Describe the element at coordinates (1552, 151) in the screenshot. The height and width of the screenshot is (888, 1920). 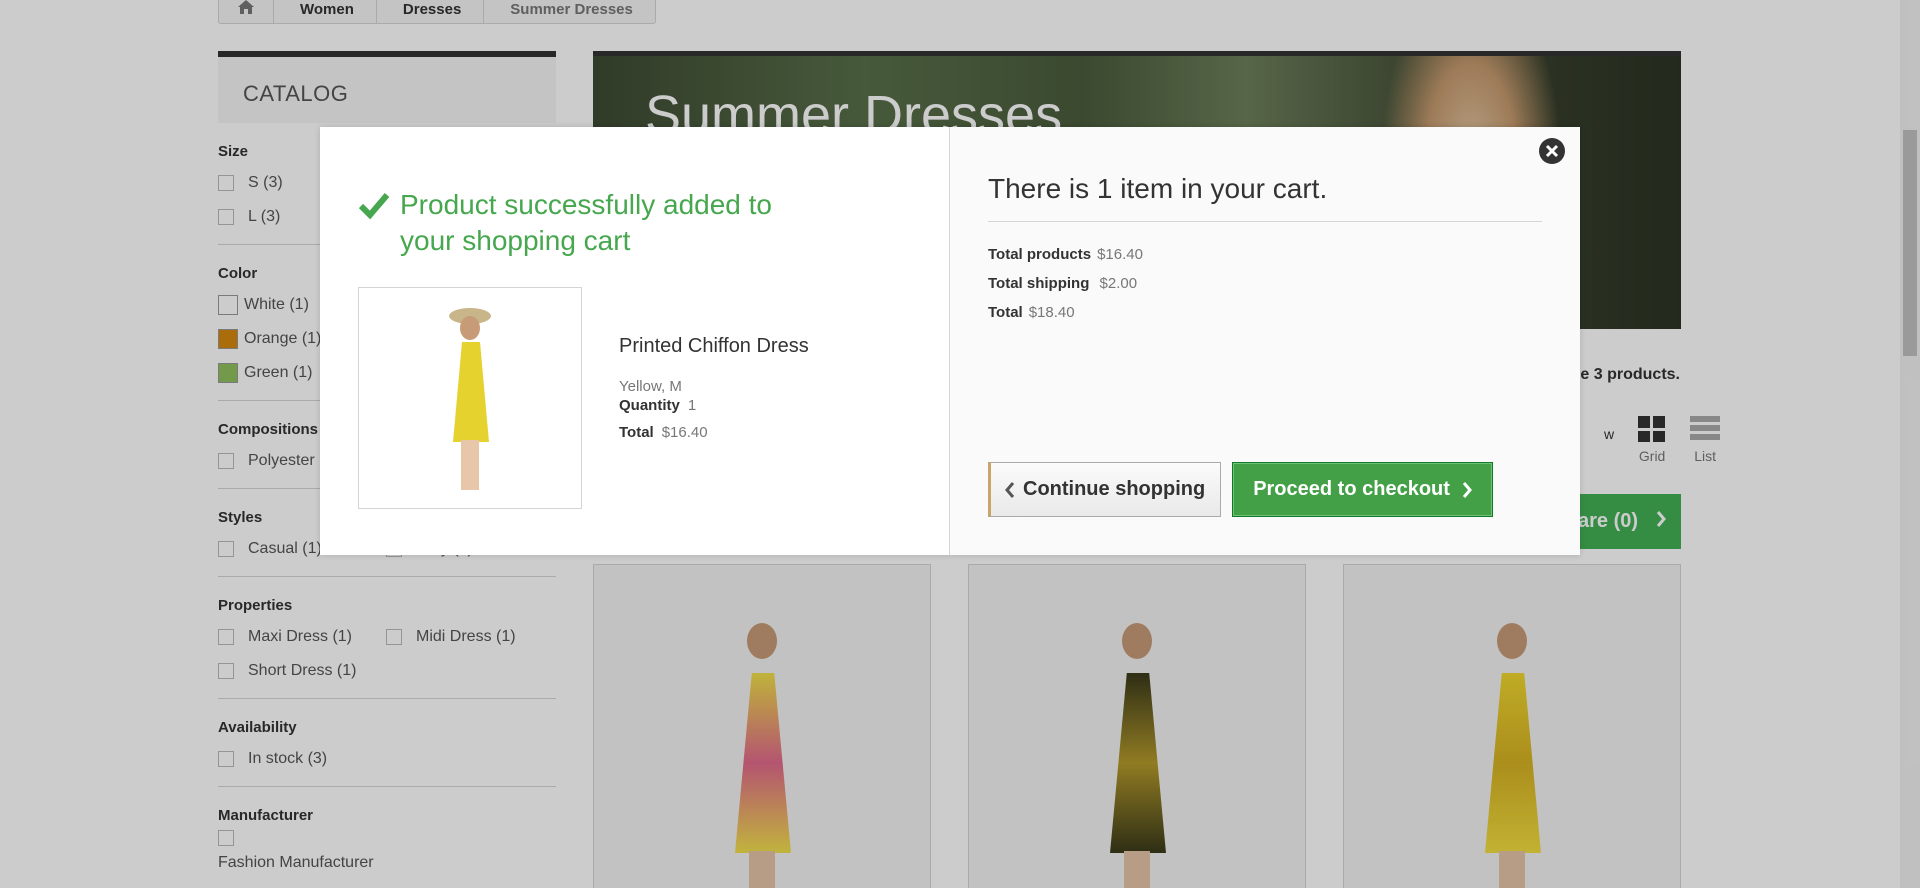
I see `close-icon` at that location.